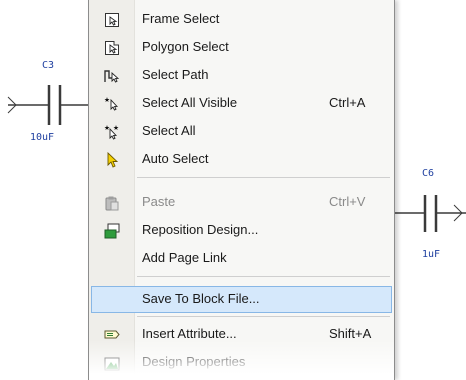 Image resolution: width=466 pixels, height=380 pixels. I want to click on select-all-icon, so click(111, 131).